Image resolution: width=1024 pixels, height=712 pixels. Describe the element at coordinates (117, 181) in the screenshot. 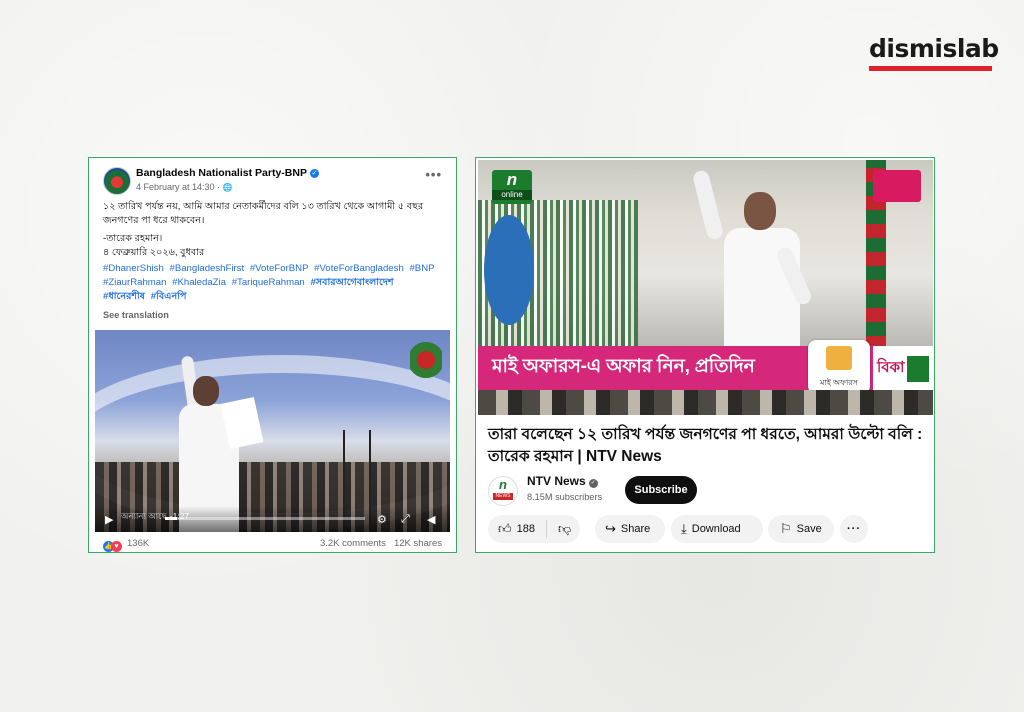

I see `page-avatar` at that location.